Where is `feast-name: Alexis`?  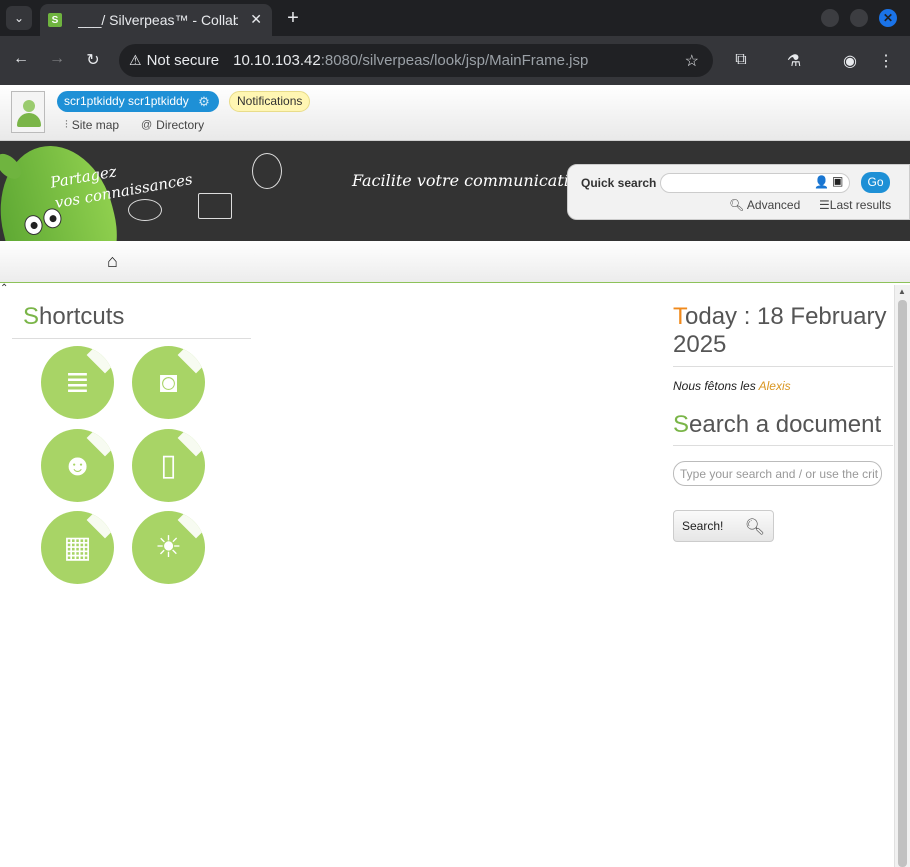
feast-name: Alexis is located at coordinates (775, 386).